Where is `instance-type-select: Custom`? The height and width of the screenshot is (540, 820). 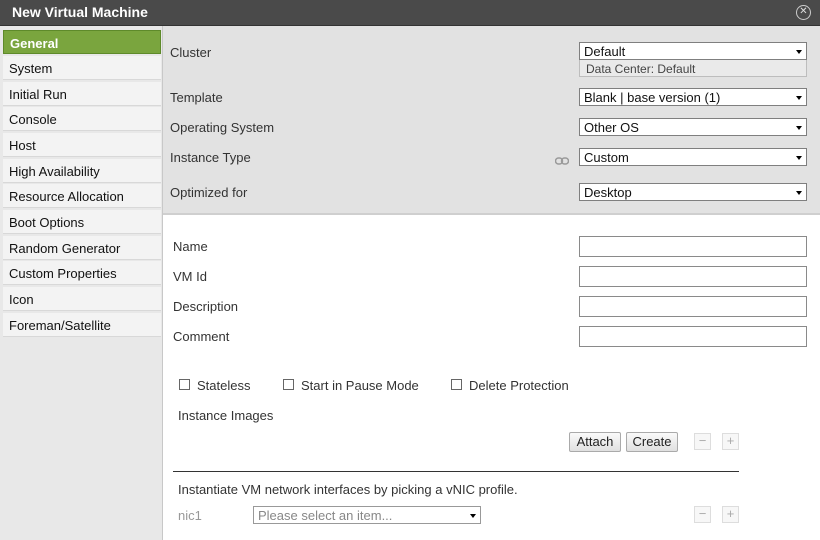
instance-type-select: Custom is located at coordinates (693, 157).